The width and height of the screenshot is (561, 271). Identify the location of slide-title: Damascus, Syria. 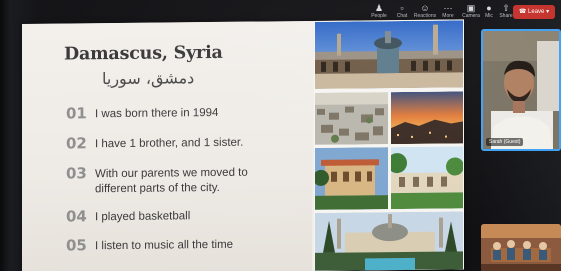
(143, 53).